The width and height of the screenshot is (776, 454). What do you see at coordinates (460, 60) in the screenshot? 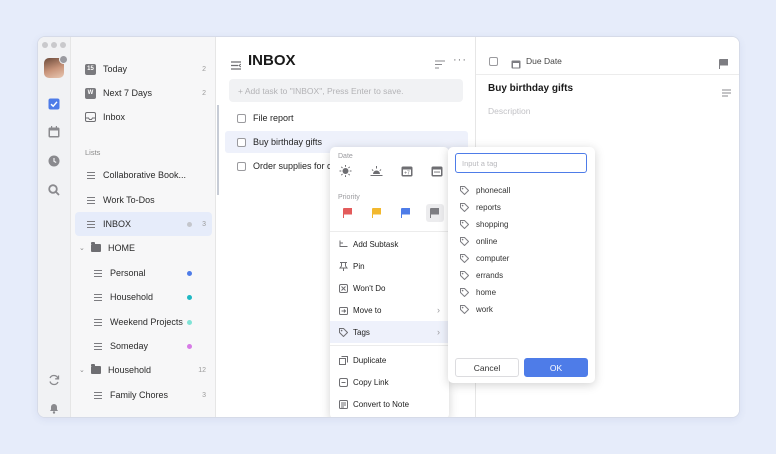
I see `more-options-icon: ···` at bounding box center [460, 60].